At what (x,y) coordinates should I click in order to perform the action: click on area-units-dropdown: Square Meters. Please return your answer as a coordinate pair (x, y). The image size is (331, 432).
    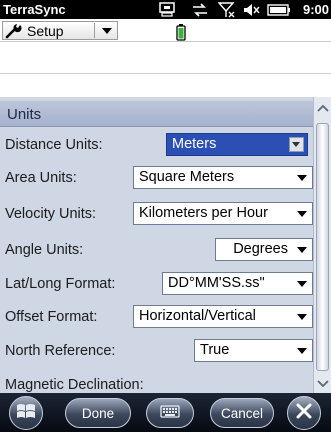
    Looking at the image, I should click on (223, 177).